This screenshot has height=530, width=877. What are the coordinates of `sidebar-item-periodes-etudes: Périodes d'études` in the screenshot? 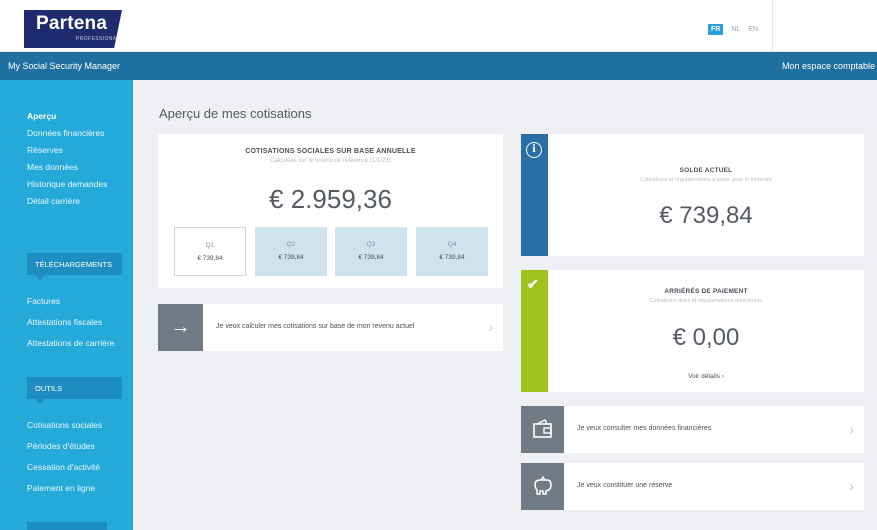 It's located at (61, 446).